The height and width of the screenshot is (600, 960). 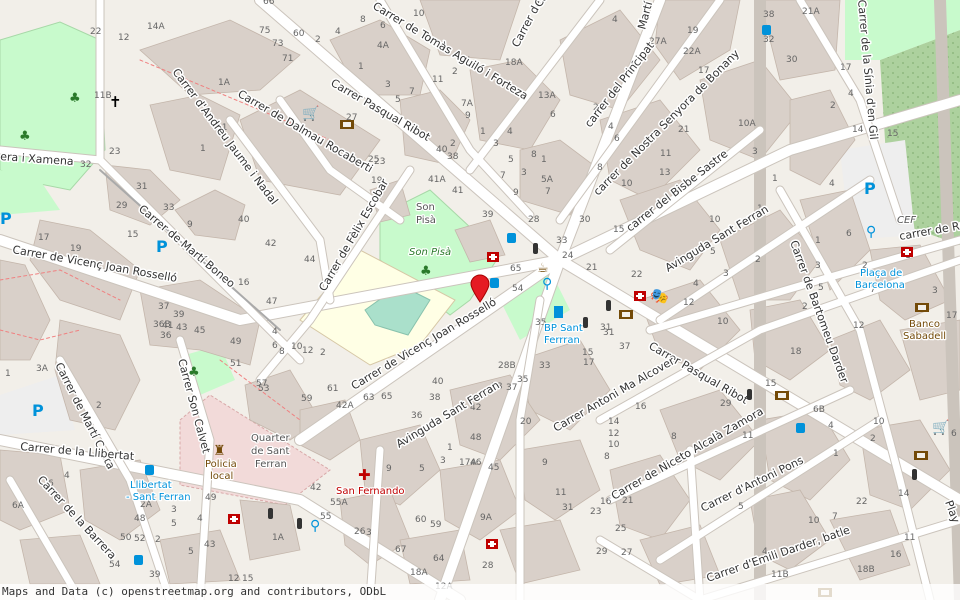 I want to click on placa-label-1: Plaça de, so click(x=881, y=273).